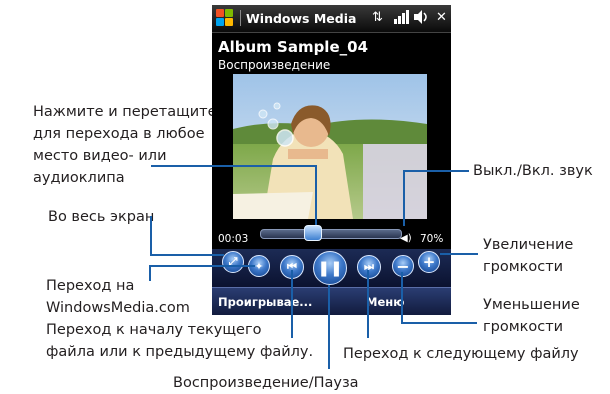  What do you see at coordinates (406, 238) in the screenshot?
I see `mute-icon: ◀)` at bounding box center [406, 238].